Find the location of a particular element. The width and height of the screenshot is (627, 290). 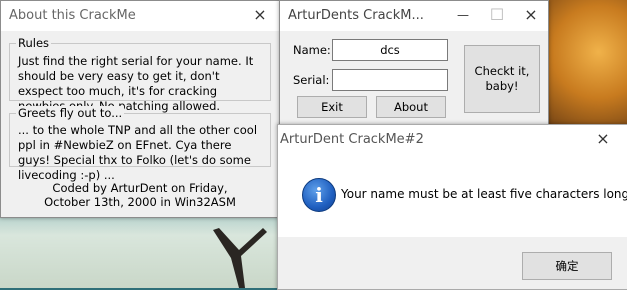

minimize-icon: — is located at coordinates (463, 16).